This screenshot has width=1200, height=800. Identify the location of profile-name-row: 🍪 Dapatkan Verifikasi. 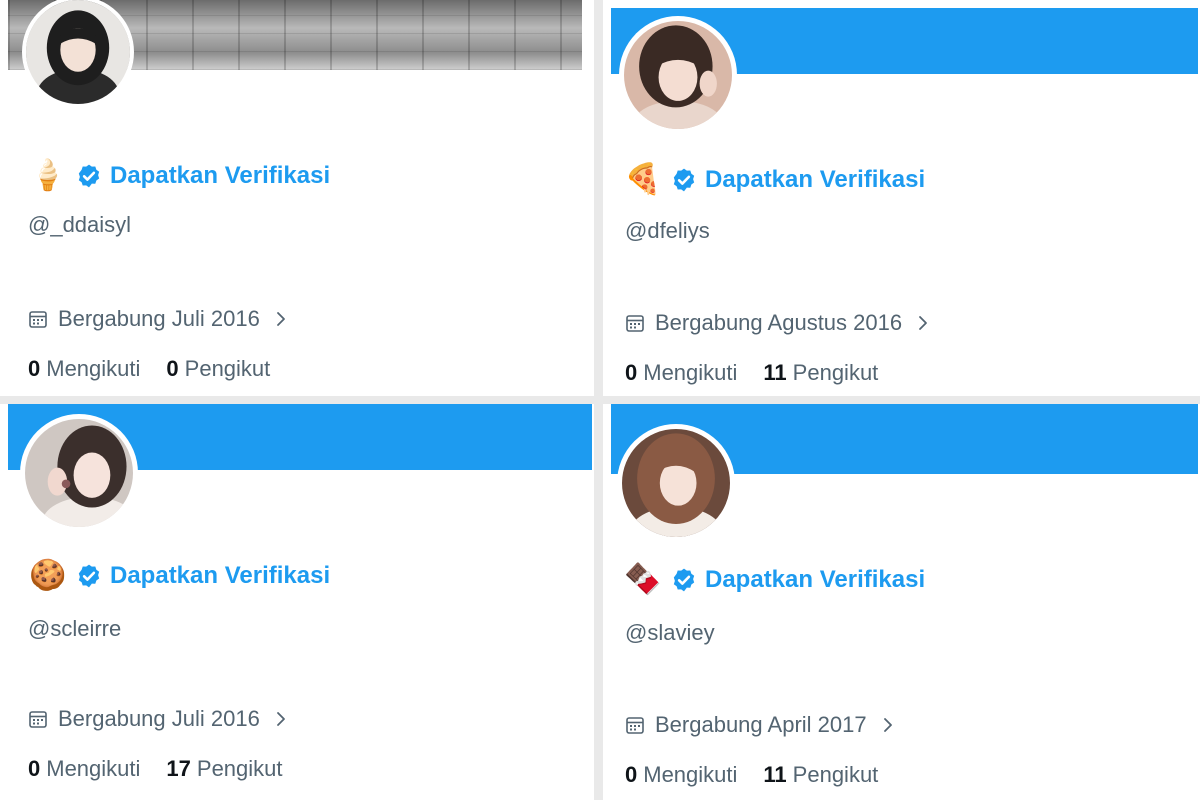
(179, 576).